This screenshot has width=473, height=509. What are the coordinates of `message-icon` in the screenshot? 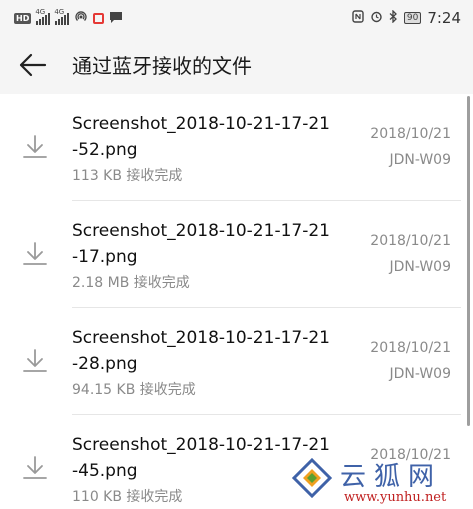 It's located at (116, 18).